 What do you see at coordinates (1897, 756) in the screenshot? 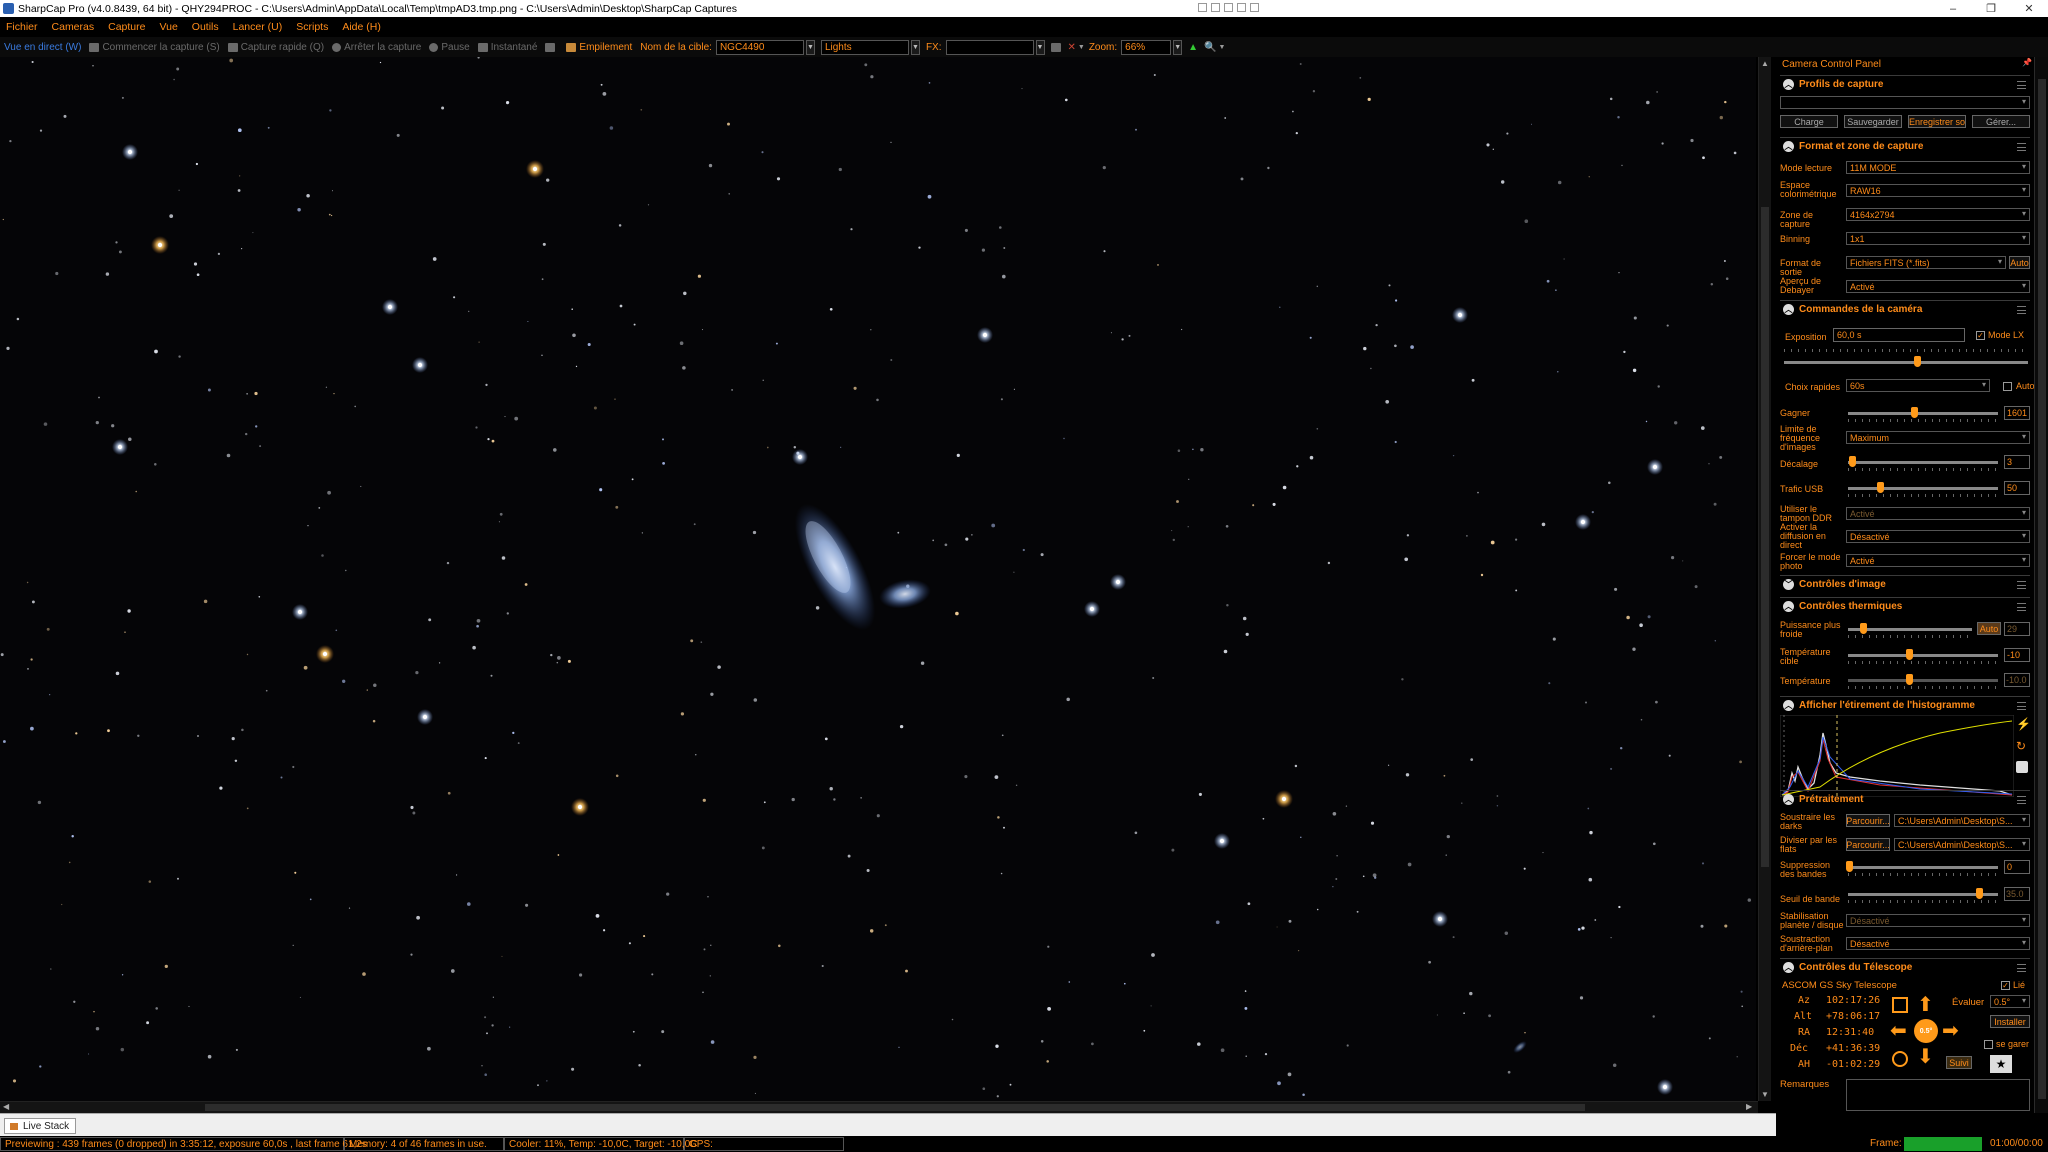
I see `histogram-plot` at bounding box center [1897, 756].